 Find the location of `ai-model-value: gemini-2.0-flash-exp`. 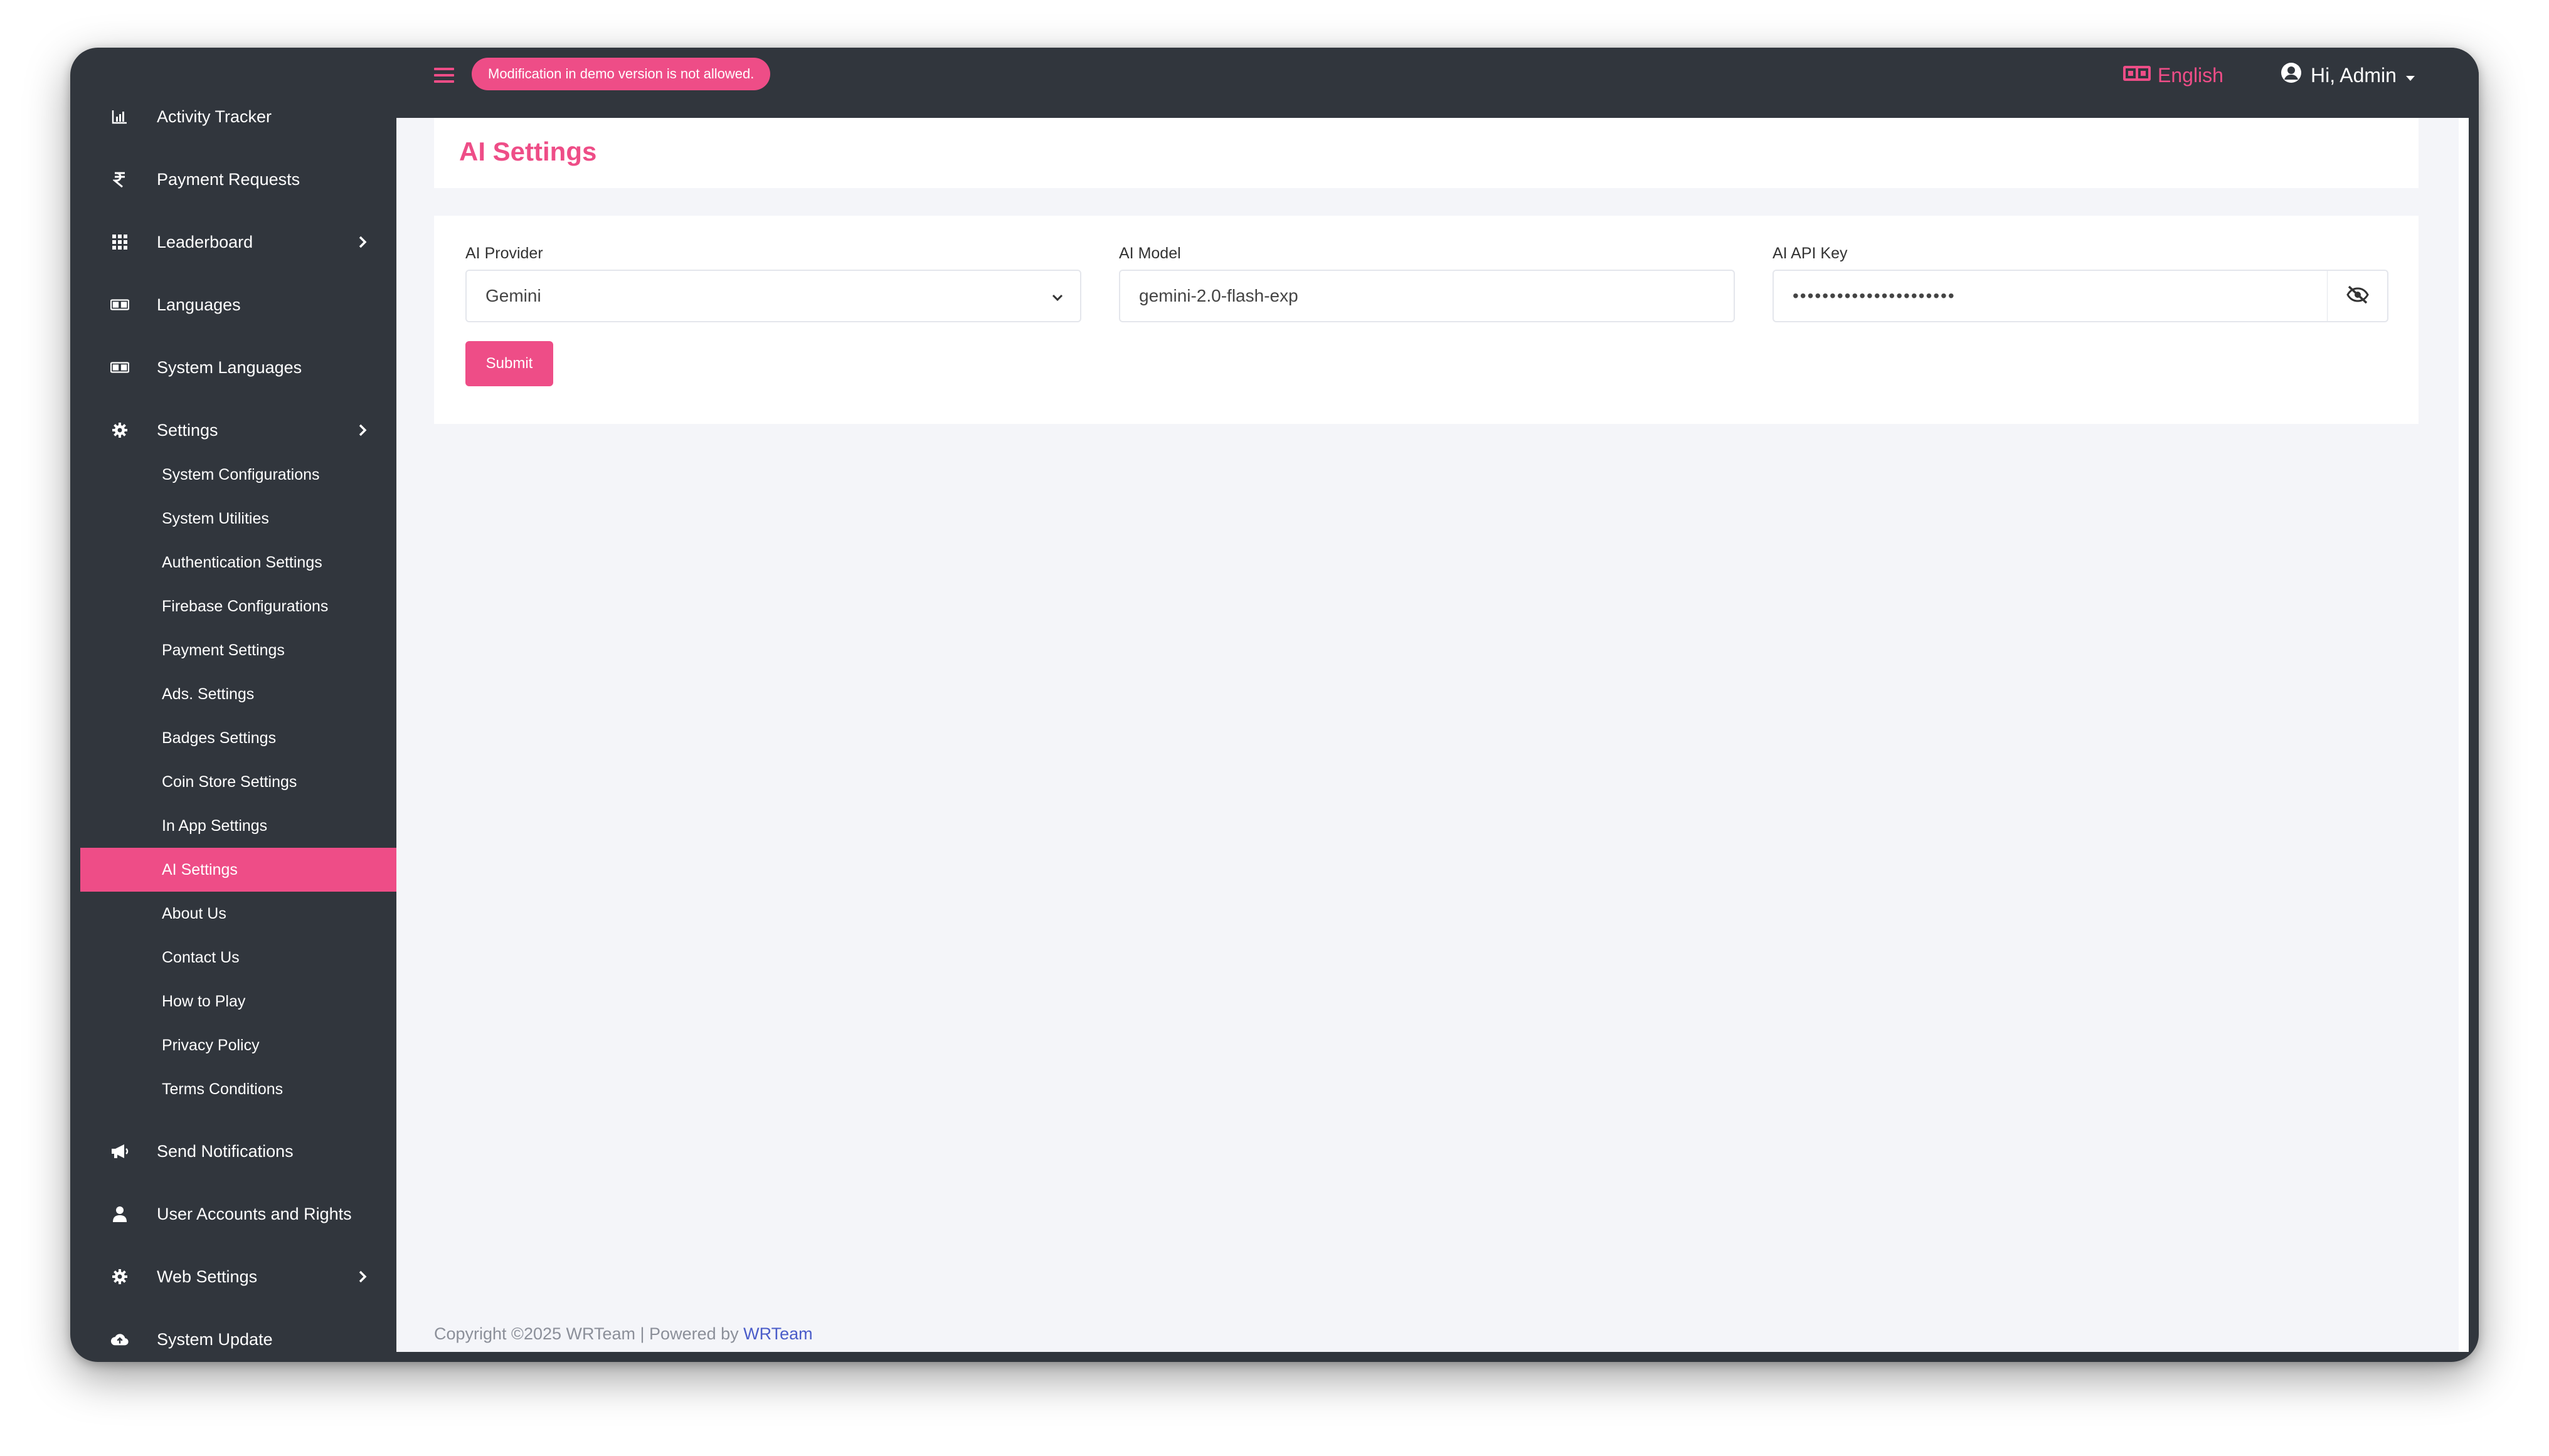

ai-model-value: gemini-2.0-flash-exp is located at coordinates (1219, 295).